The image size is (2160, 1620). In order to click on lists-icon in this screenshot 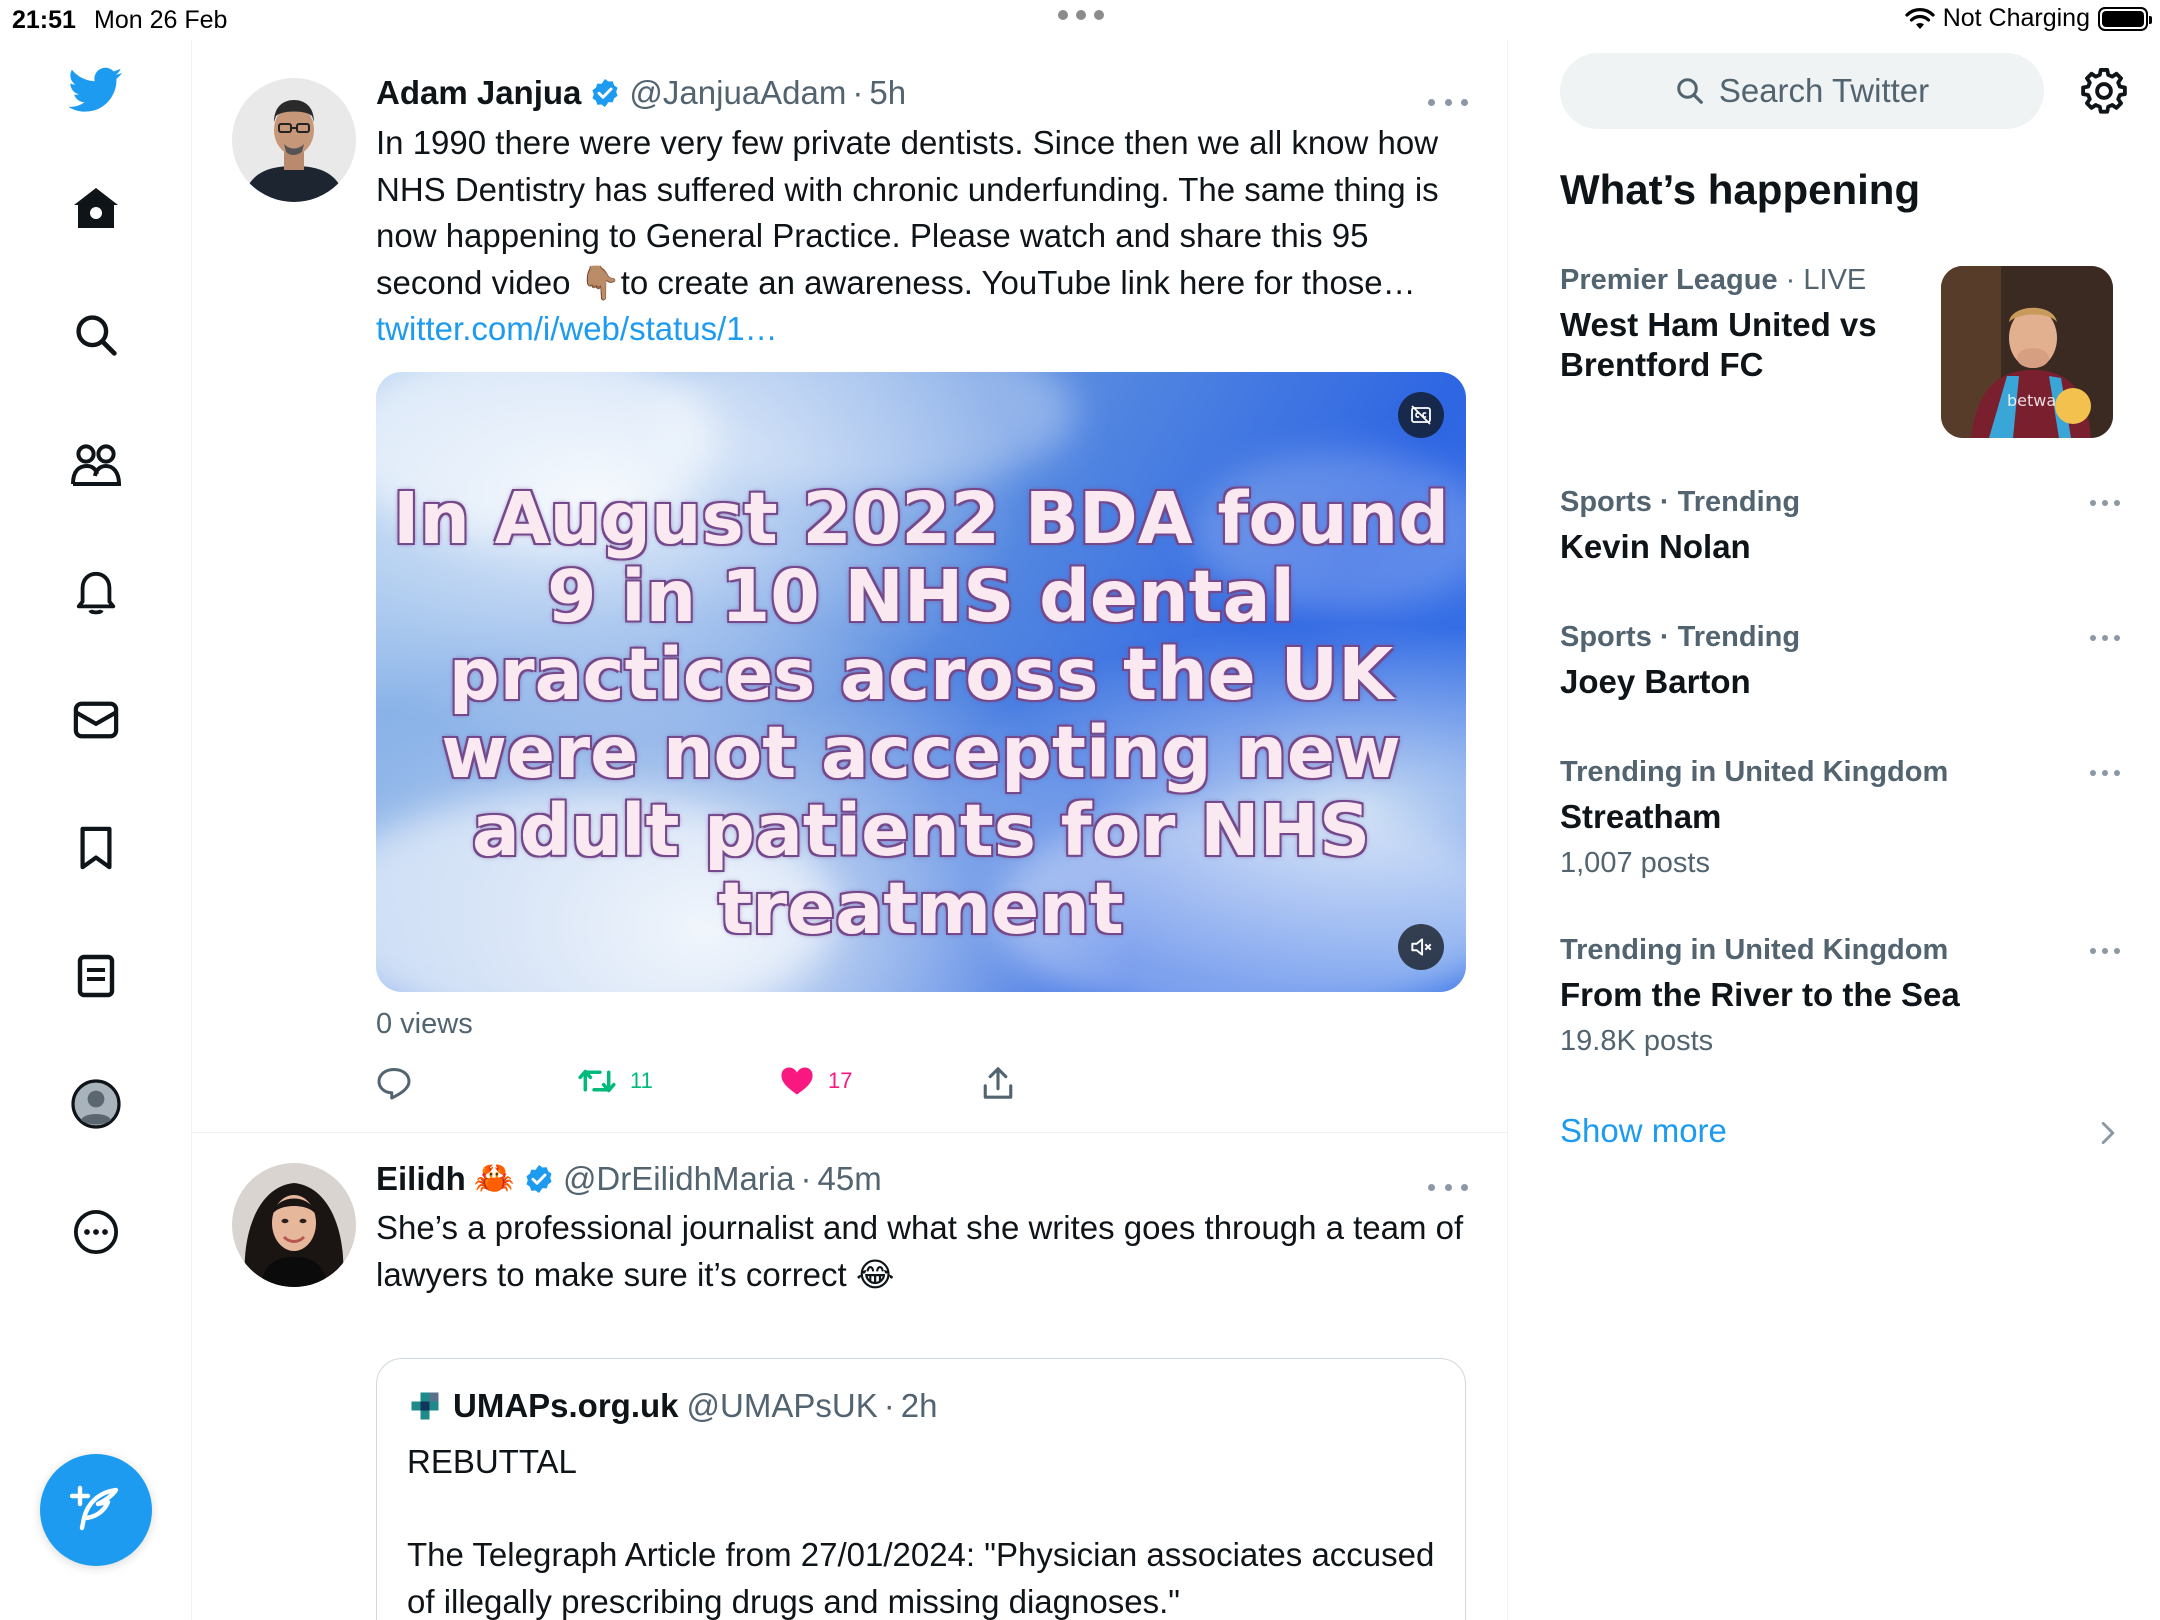, I will do `click(96, 976)`.